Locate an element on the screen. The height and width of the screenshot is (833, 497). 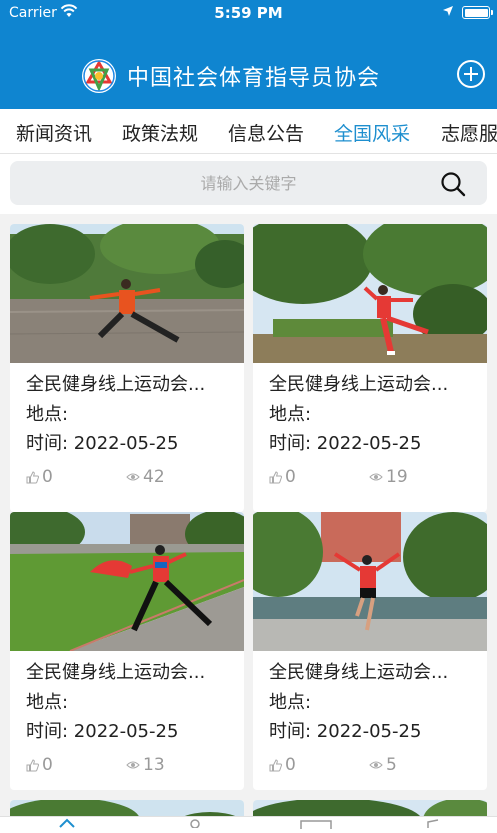
view-count-value: 13 is located at coordinates (154, 765).